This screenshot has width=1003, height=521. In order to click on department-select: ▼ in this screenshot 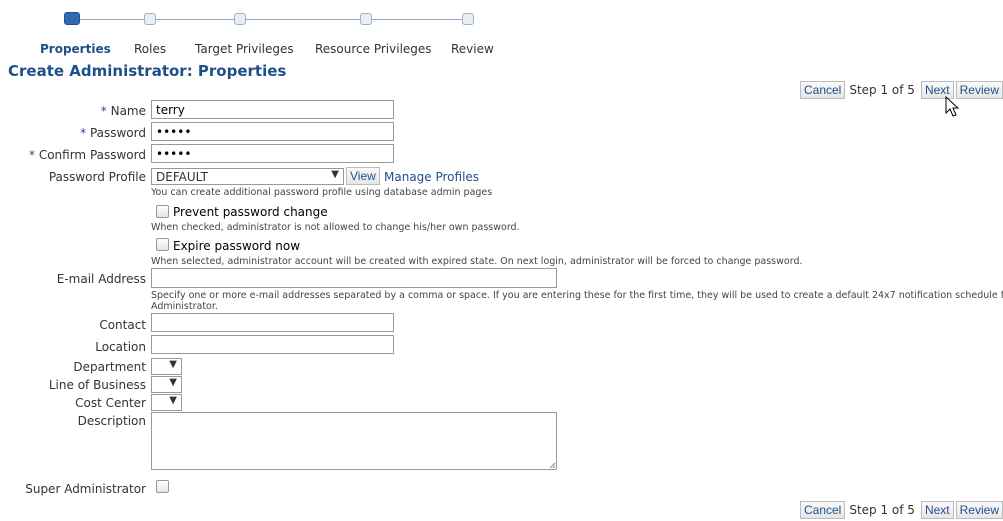, I will do `click(166, 366)`.